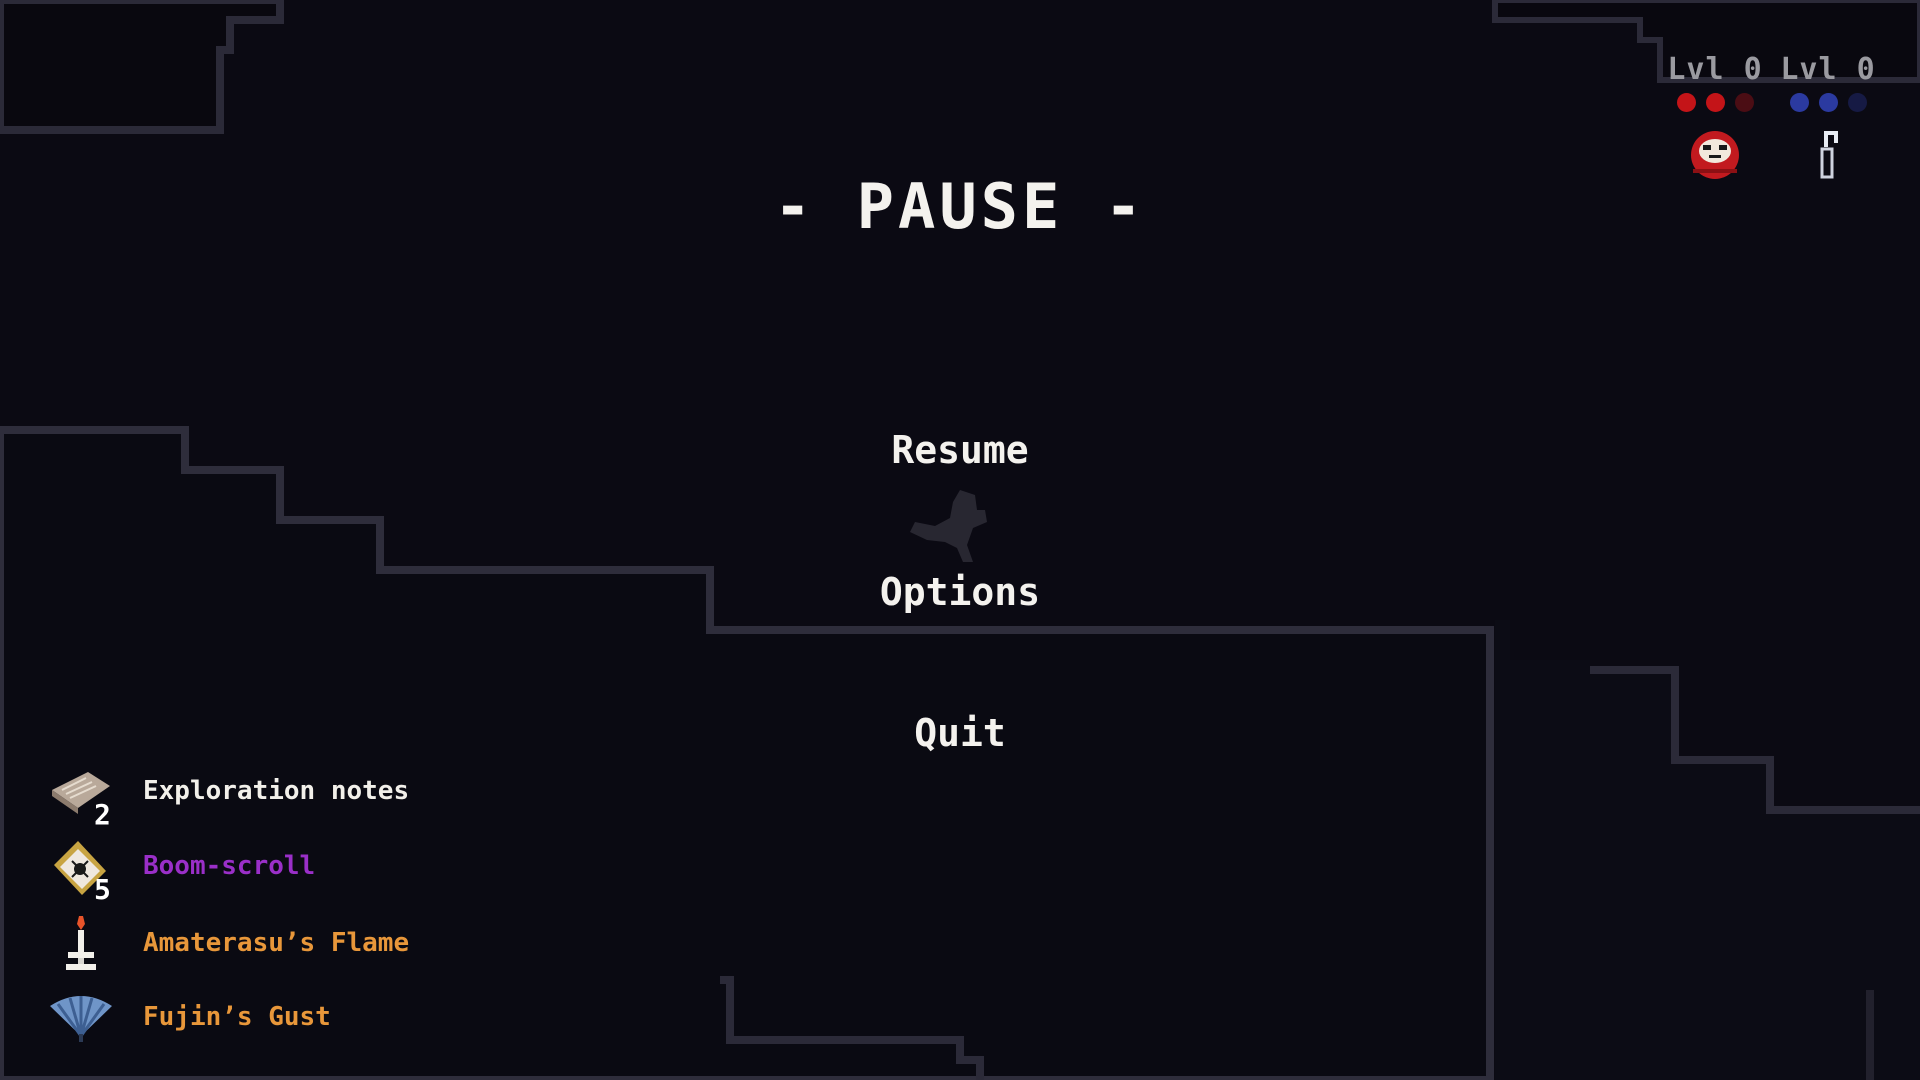 The height and width of the screenshot is (1080, 1920). Describe the element at coordinates (1715, 118) in the screenshot. I see `player-one-status: Lvl 0` at that location.